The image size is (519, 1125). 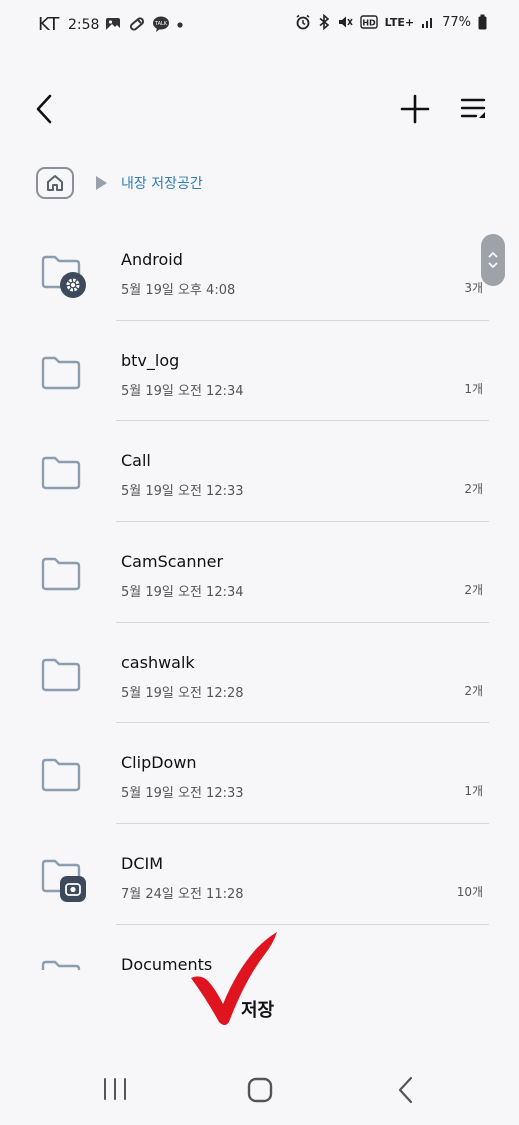 What do you see at coordinates (137, 24) in the screenshot?
I see `pill-notification-icon` at bounding box center [137, 24].